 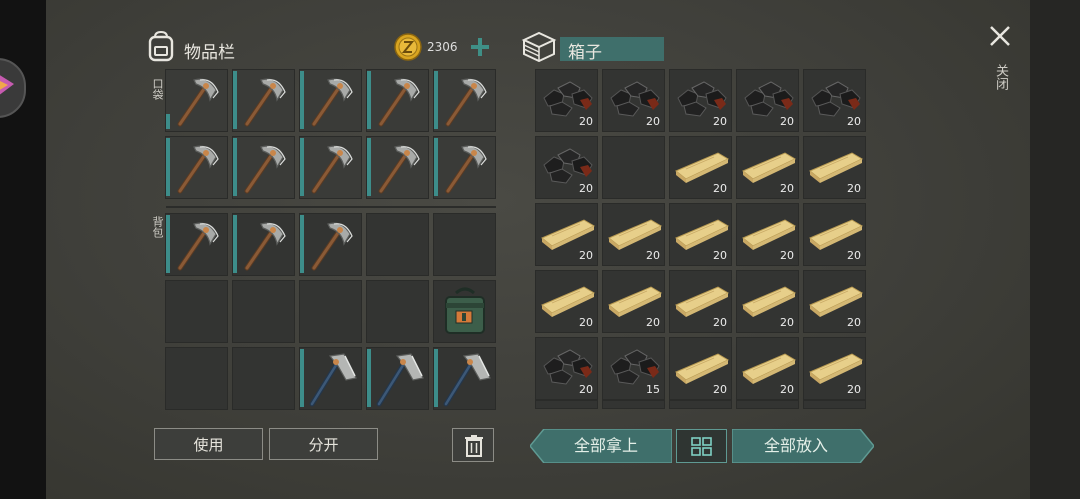 I want to click on backpack-label: 背包, so click(x=157, y=227).